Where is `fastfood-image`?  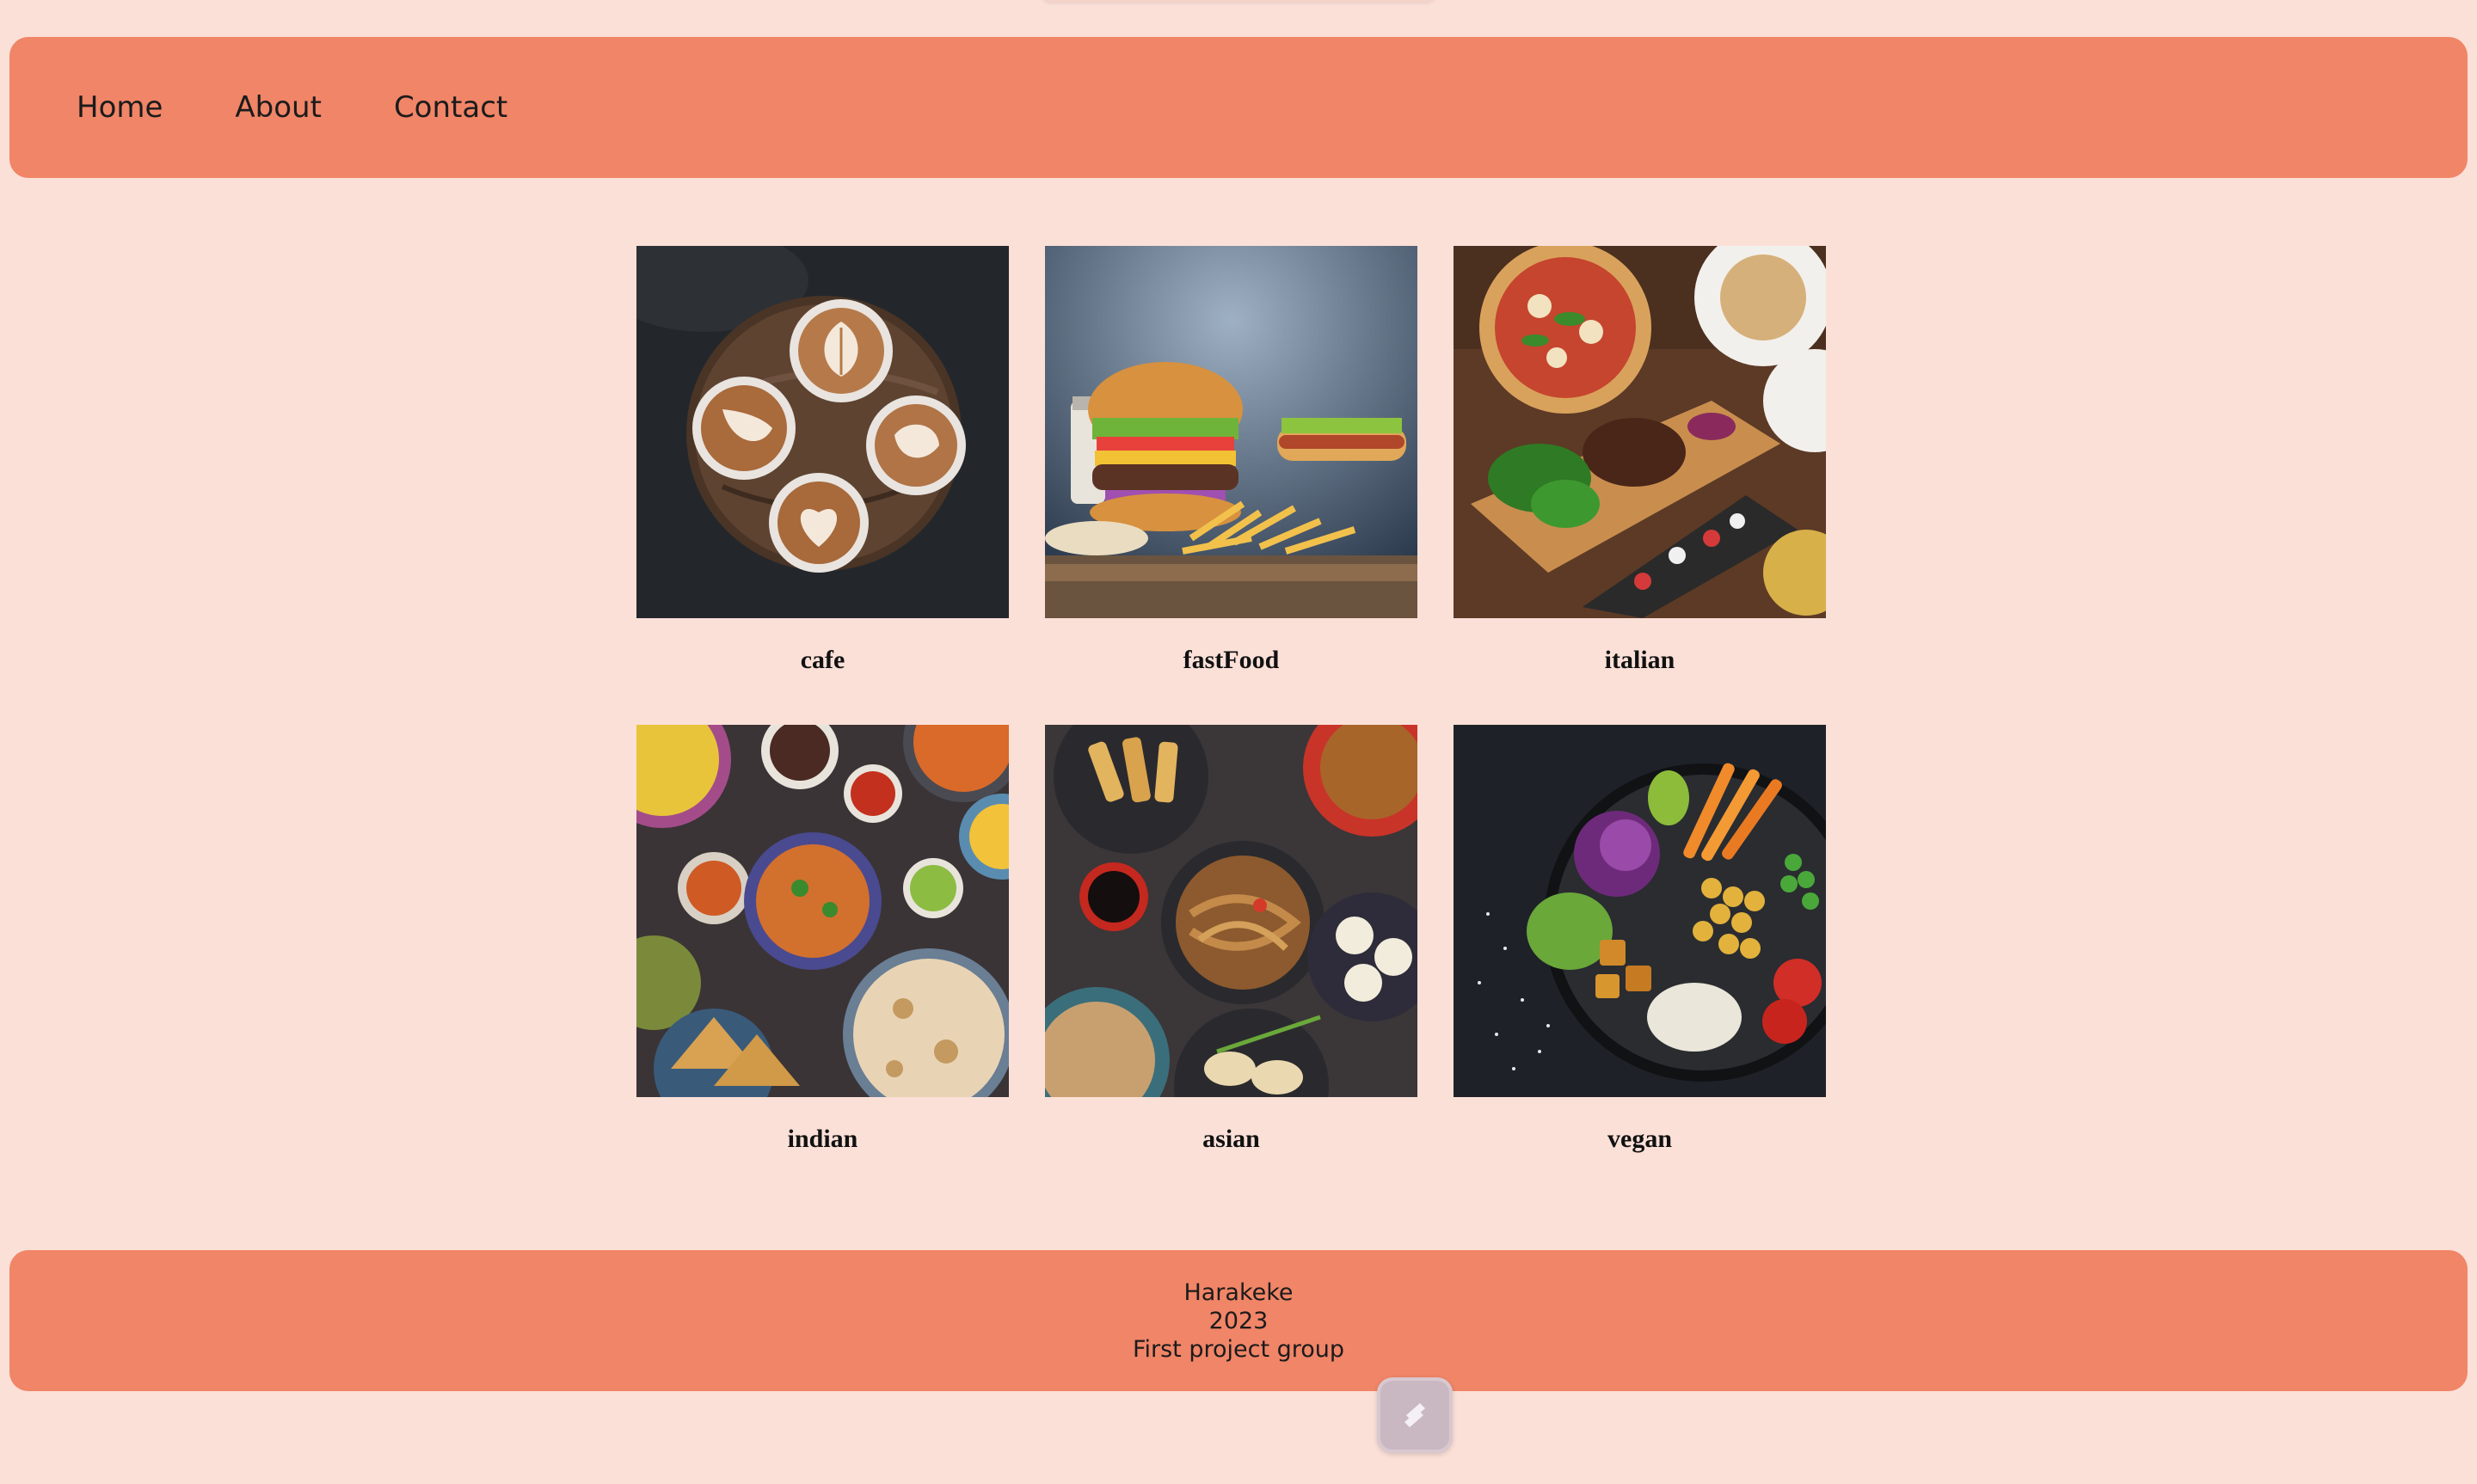 fastfood-image is located at coordinates (1231, 432).